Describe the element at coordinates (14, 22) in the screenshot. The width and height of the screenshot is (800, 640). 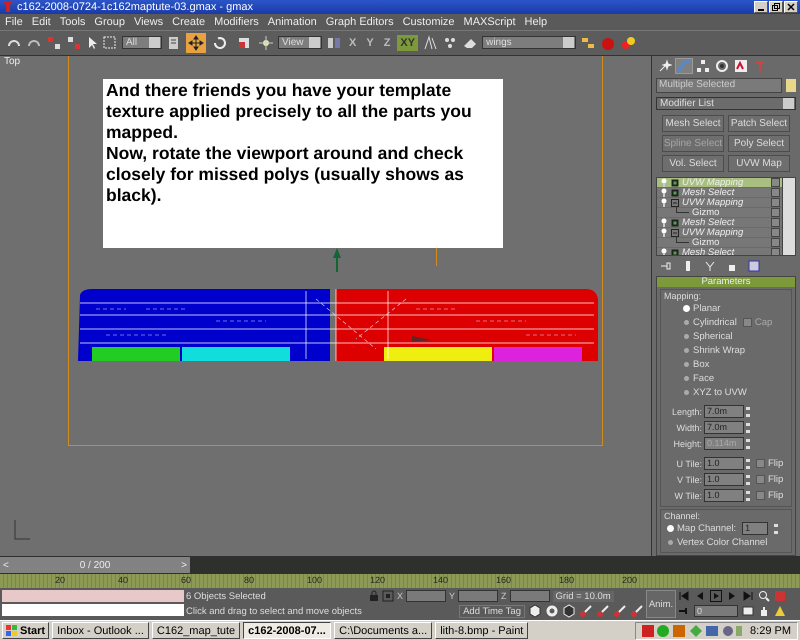
I see `menu-item: File` at that location.